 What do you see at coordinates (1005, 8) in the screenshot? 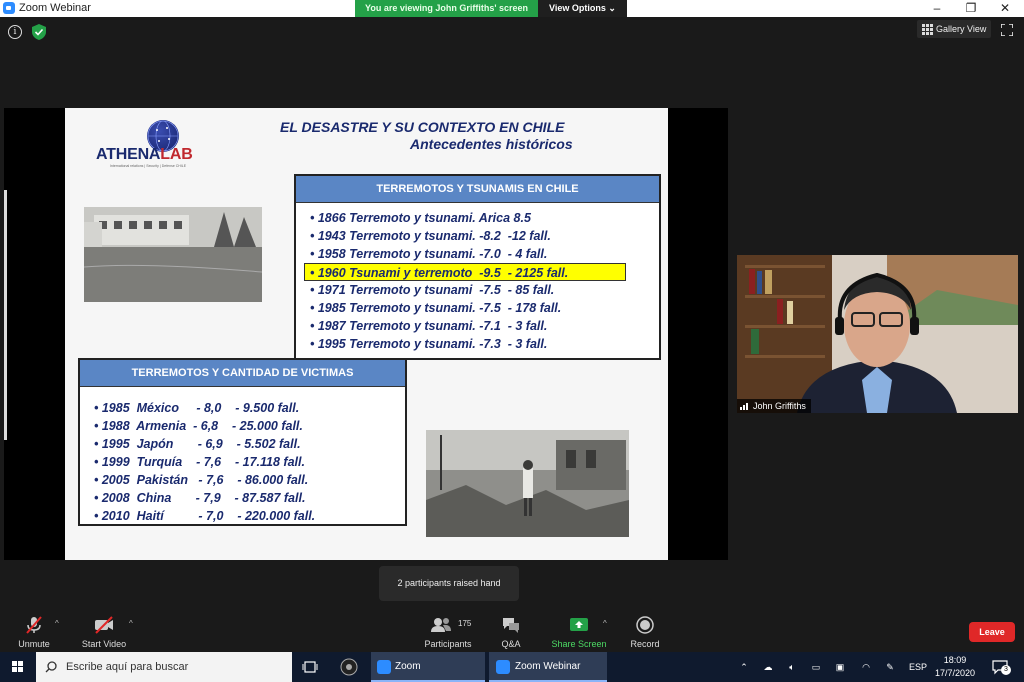
I see `close-button: ✕` at bounding box center [1005, 8].